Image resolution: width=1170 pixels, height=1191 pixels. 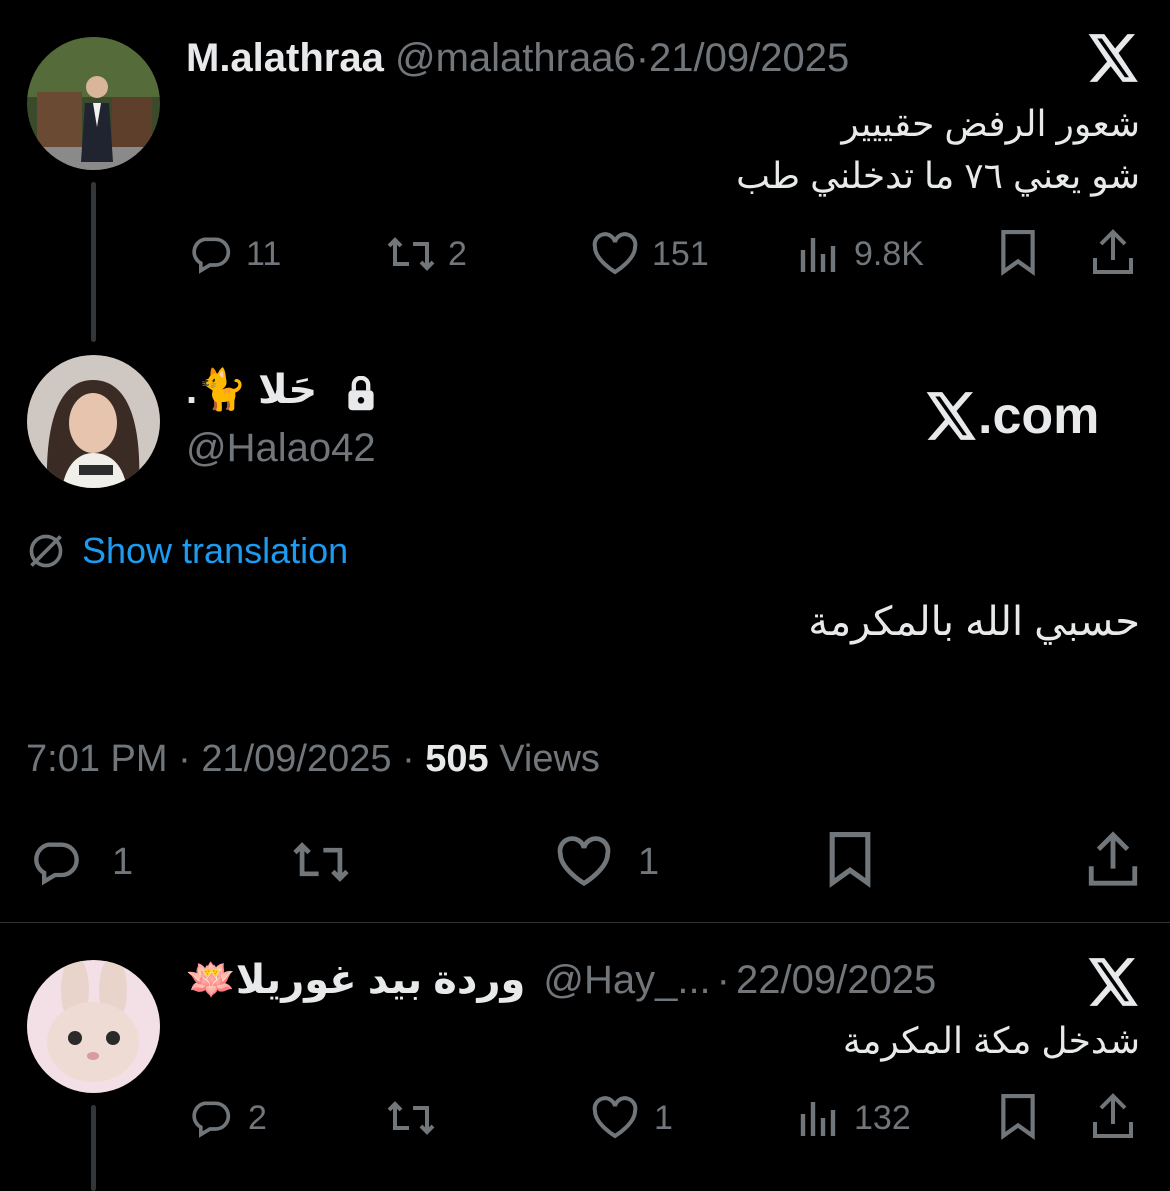 What do you see at coordinates (285, 58) in the screenshot?
I see `author-name: M.alathraa` at bounding box center [285, 58].